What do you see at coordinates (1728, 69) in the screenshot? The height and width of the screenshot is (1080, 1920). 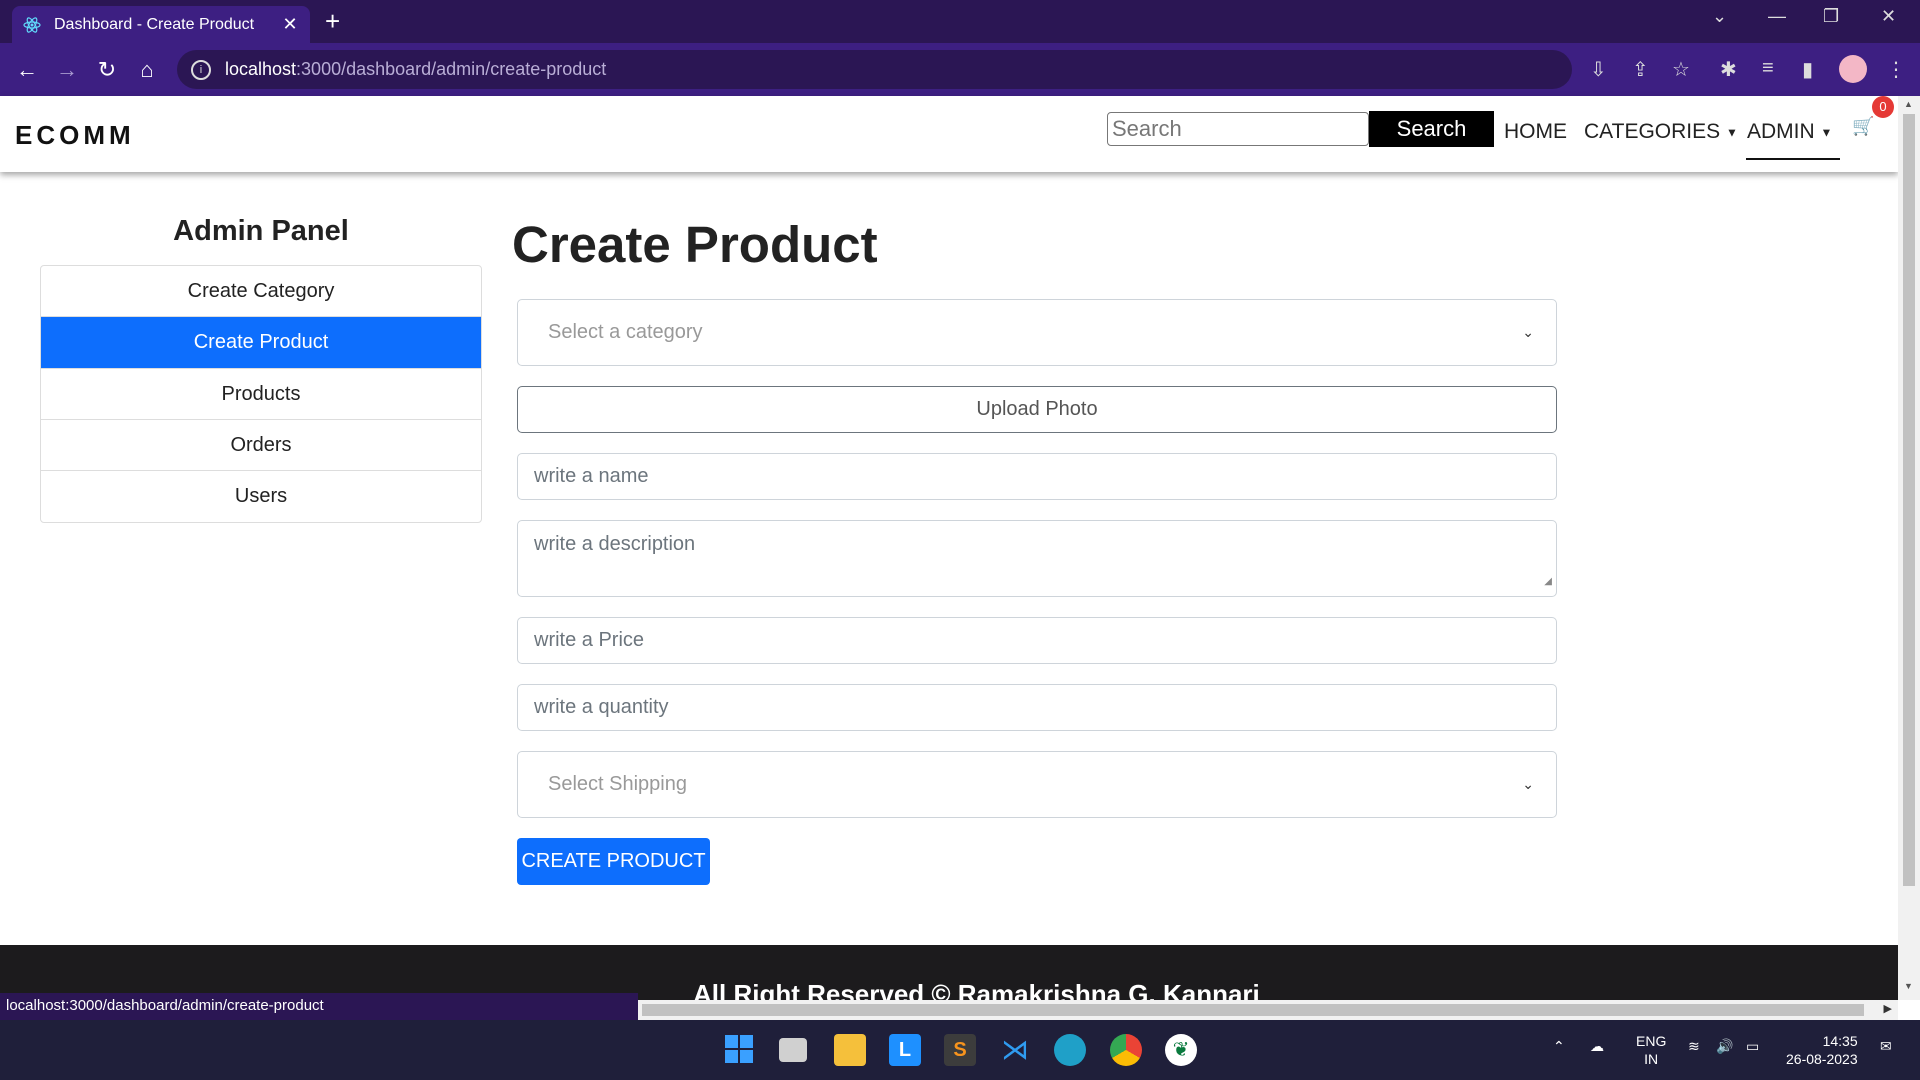 I see `extensions-icon: ✱` at bounding box center [1728, 69].